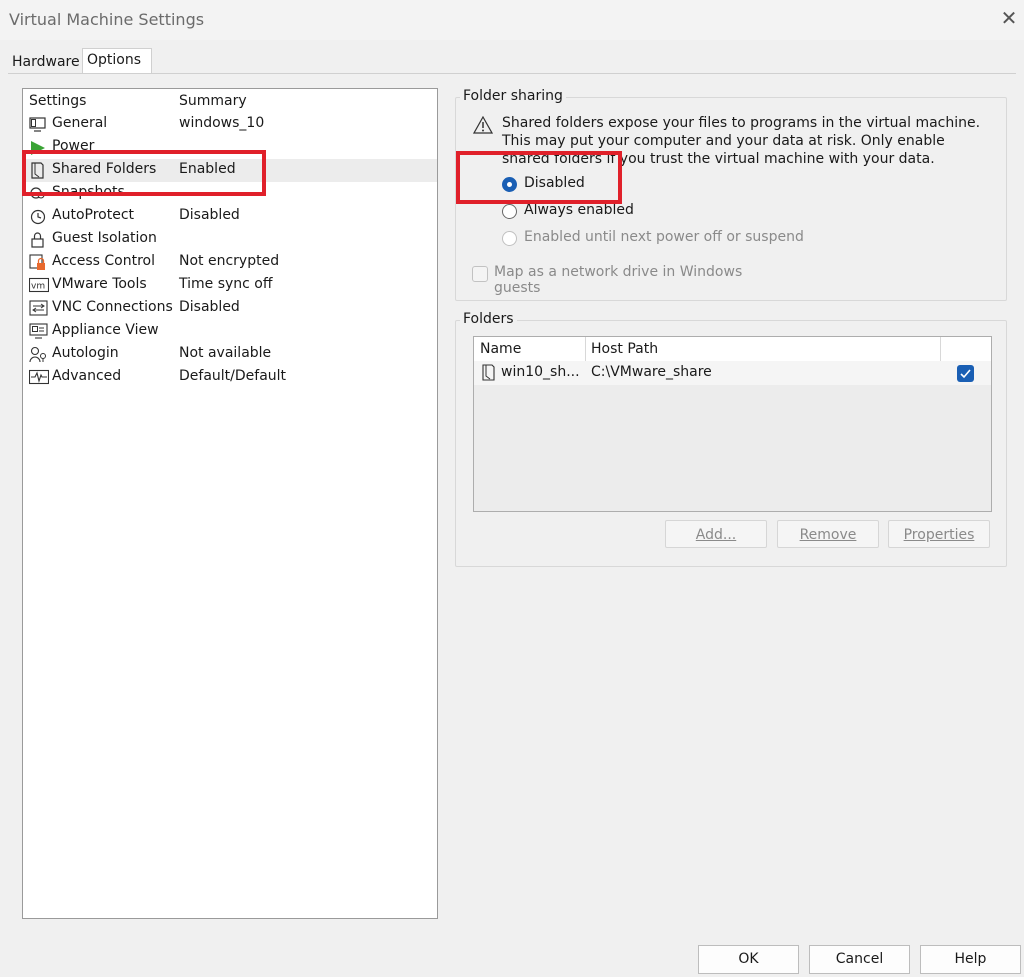  Describe the element at coordinates (512, 73) in the screenshot. I see `tab-divider` at that location.